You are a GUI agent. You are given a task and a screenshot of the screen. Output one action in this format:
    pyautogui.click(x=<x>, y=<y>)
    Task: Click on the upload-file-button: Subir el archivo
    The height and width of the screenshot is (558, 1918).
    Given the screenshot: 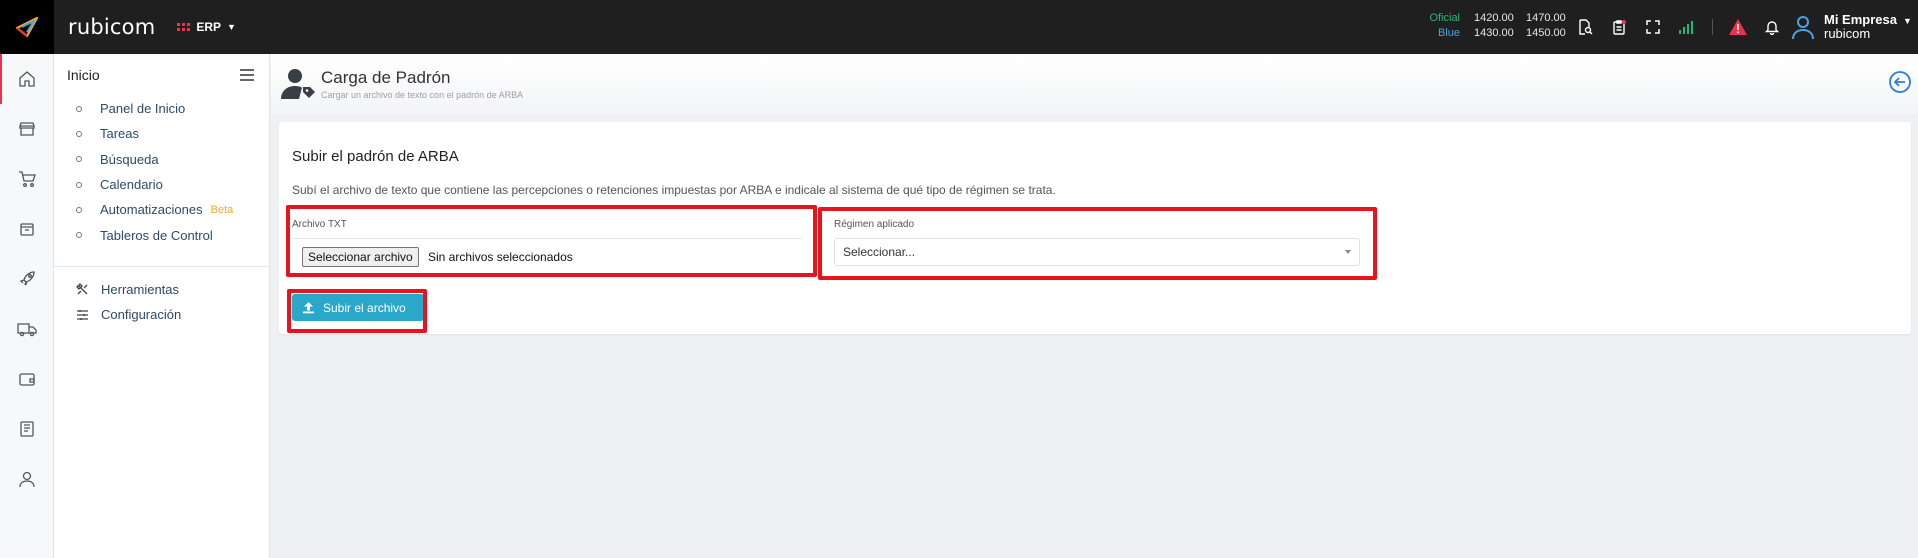 What is the action you would take?
    pyautogui.click(x=358, y=307)
    